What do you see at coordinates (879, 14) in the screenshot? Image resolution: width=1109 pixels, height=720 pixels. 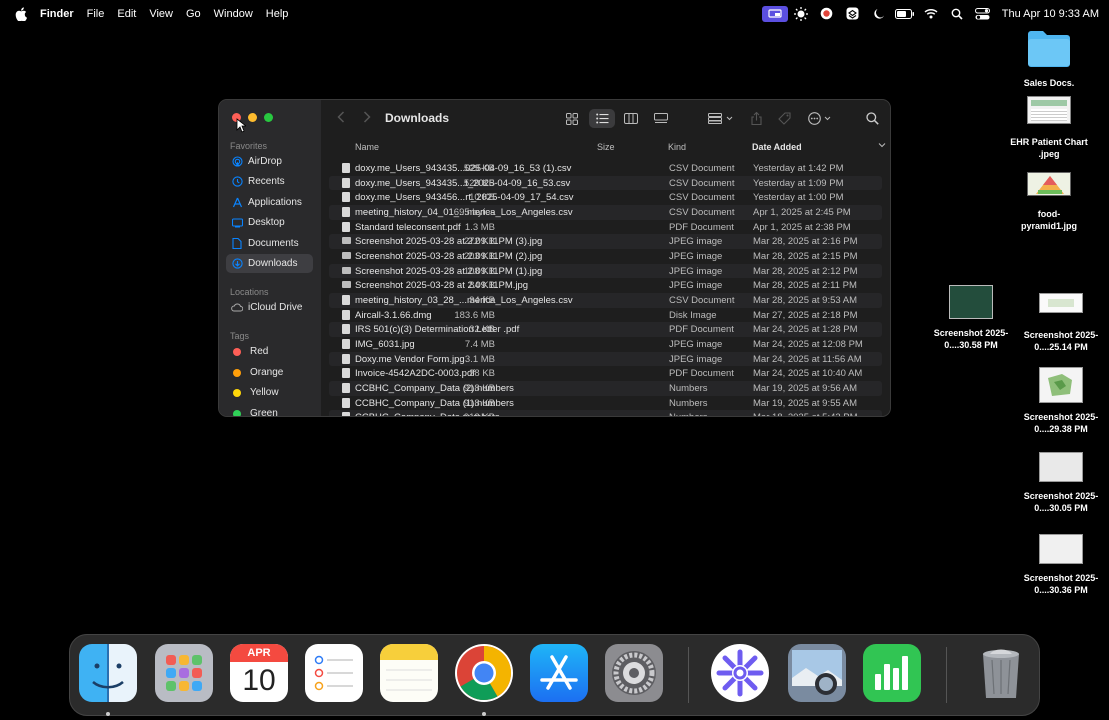 I see `focus-moon-icon` at bounding box center [879, 14].